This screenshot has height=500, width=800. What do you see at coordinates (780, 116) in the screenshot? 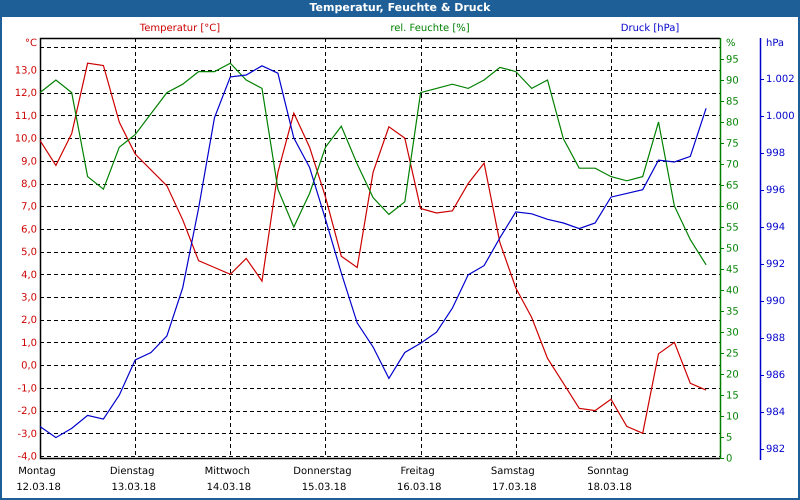
I see `tick-label: 1.000` at bounding box center [780, 116].